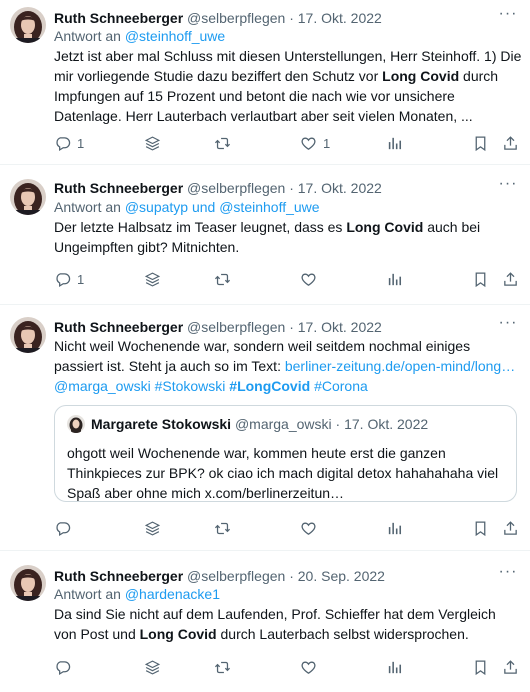  What do you see at coordinates (287, 279) in the screenshot?
I see `tweet-actions: 1` at bounding box center [287, 279].